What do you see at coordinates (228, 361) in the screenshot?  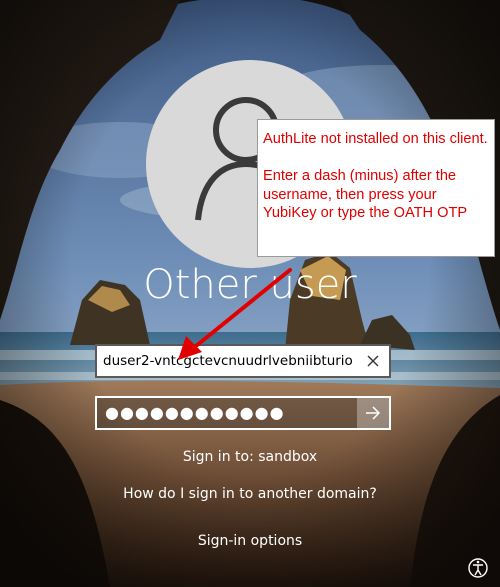 I see `username-input` at bounding box center [228, 361].